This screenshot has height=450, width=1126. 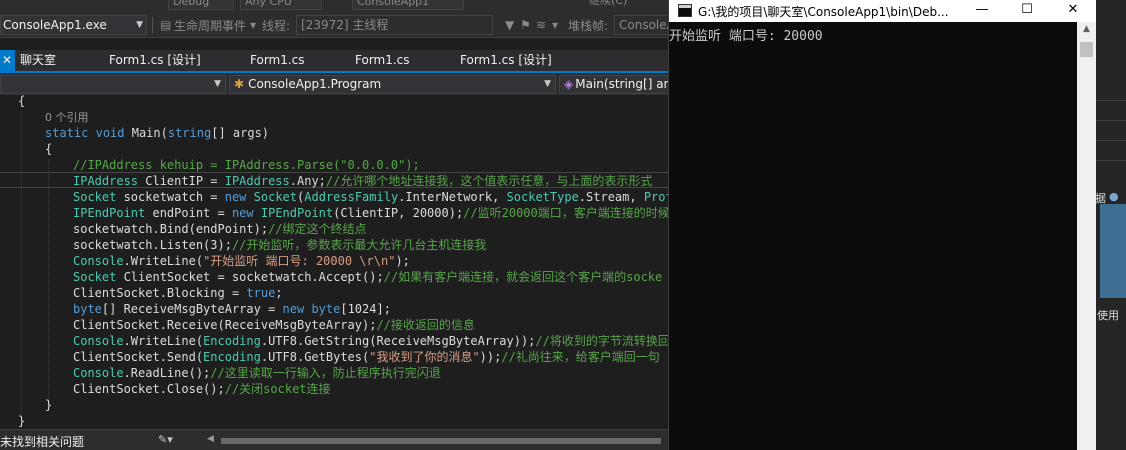 I want to click on horizontal-scrollbar: ◀, so click(x=437, y=440).